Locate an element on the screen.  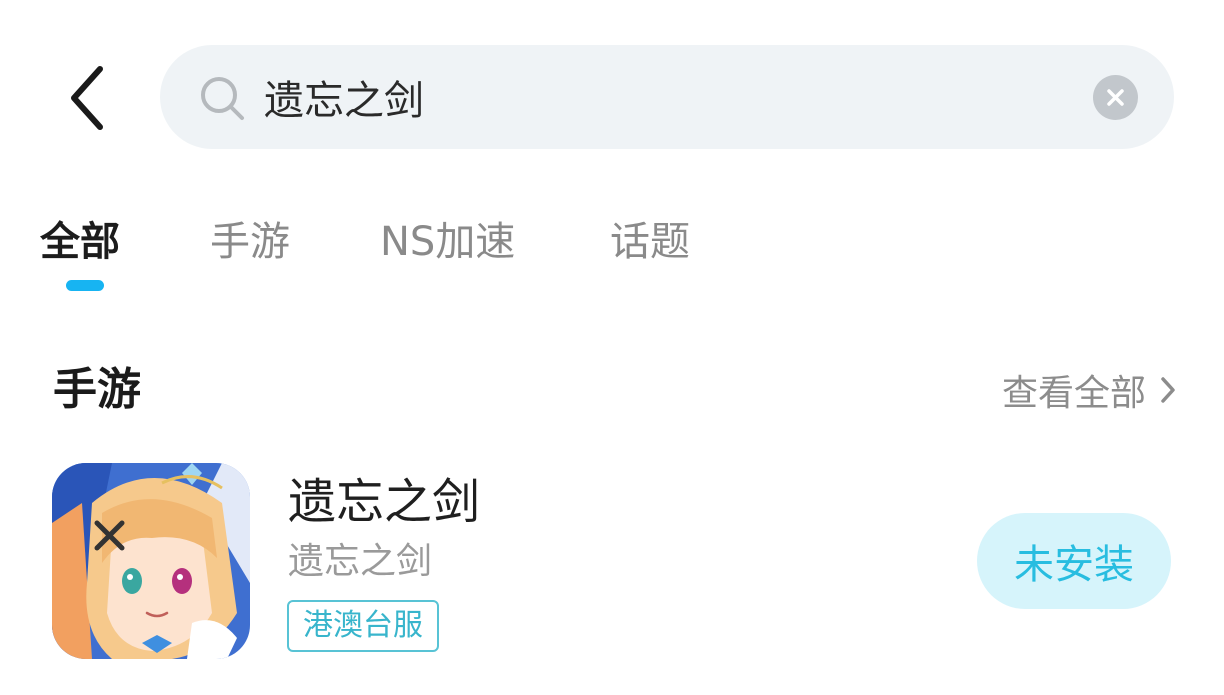
see-all-link: 查看全部 is located at coordinates (1089, 390).